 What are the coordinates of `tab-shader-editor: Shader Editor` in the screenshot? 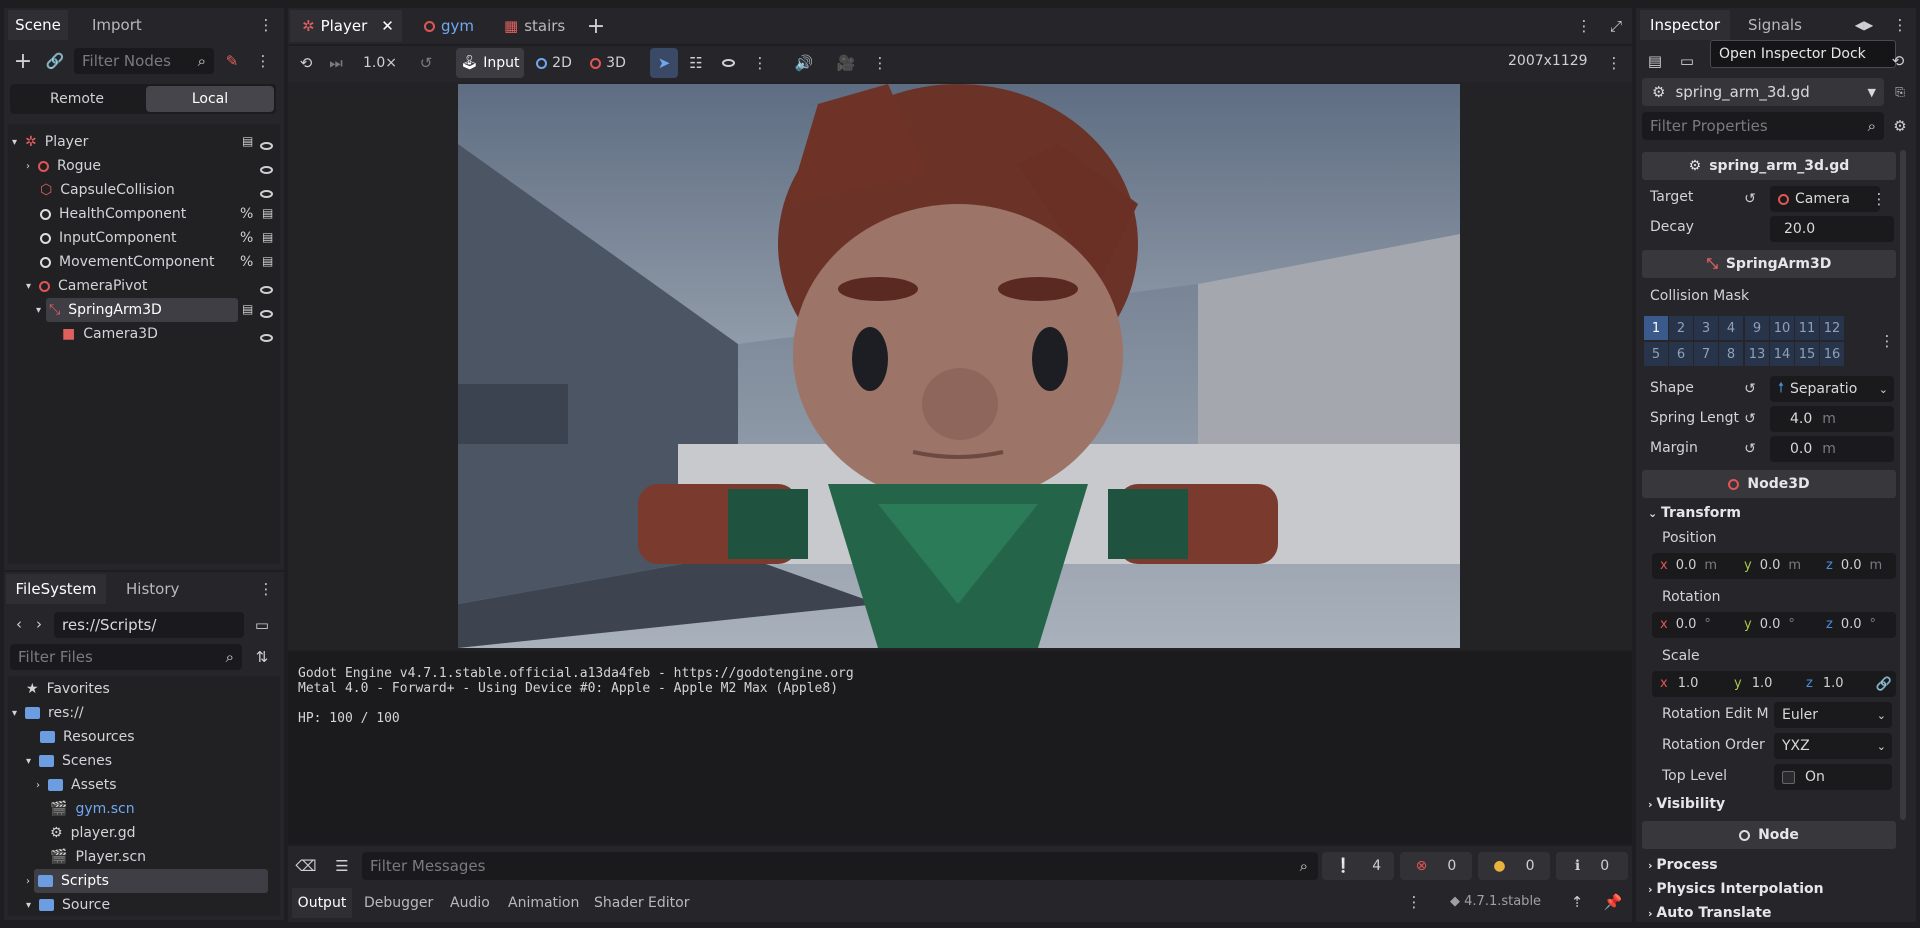 It's located at (641, 903).